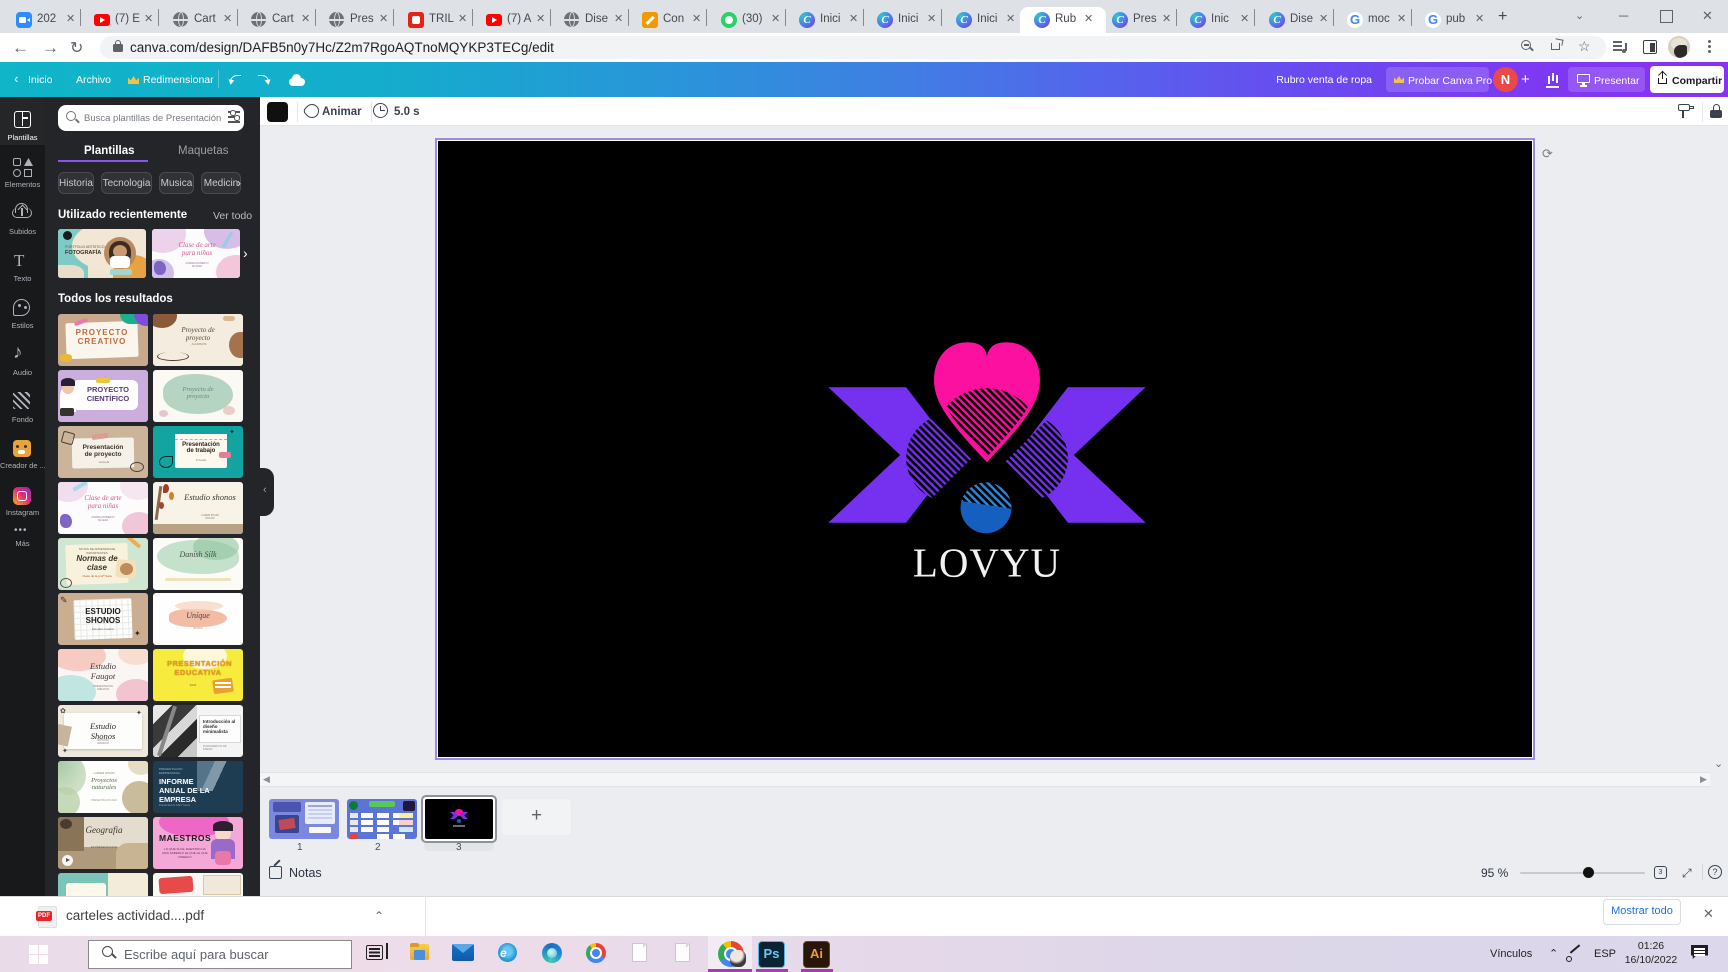  What do you see at coordinates (987, 563) in the screenshot?
I see `svg-text: LOVYU` at bounding box center [987, 563].